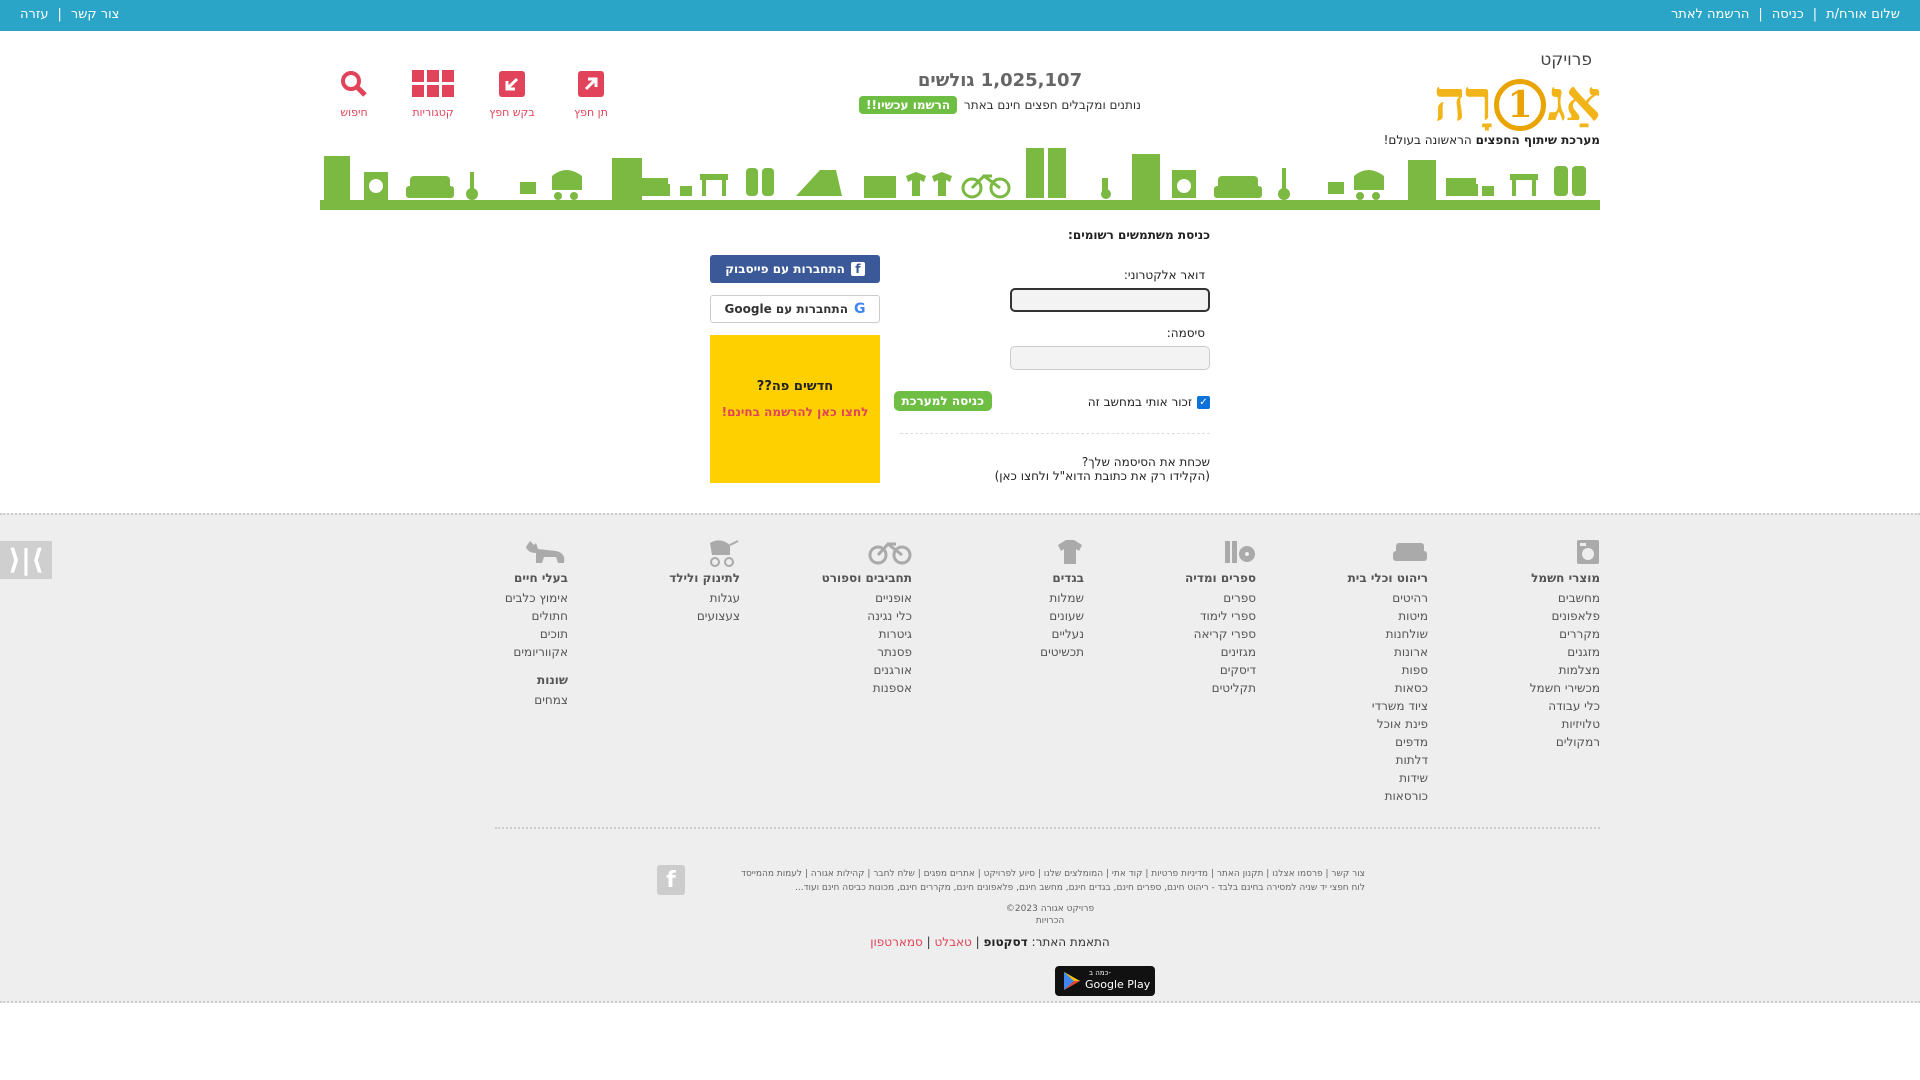 The height and width of the screenshot is (1080, 1920). Describe the element at coordinates (1368, 598) in the screenshot. I see `category-item: רהיטים` at that location.